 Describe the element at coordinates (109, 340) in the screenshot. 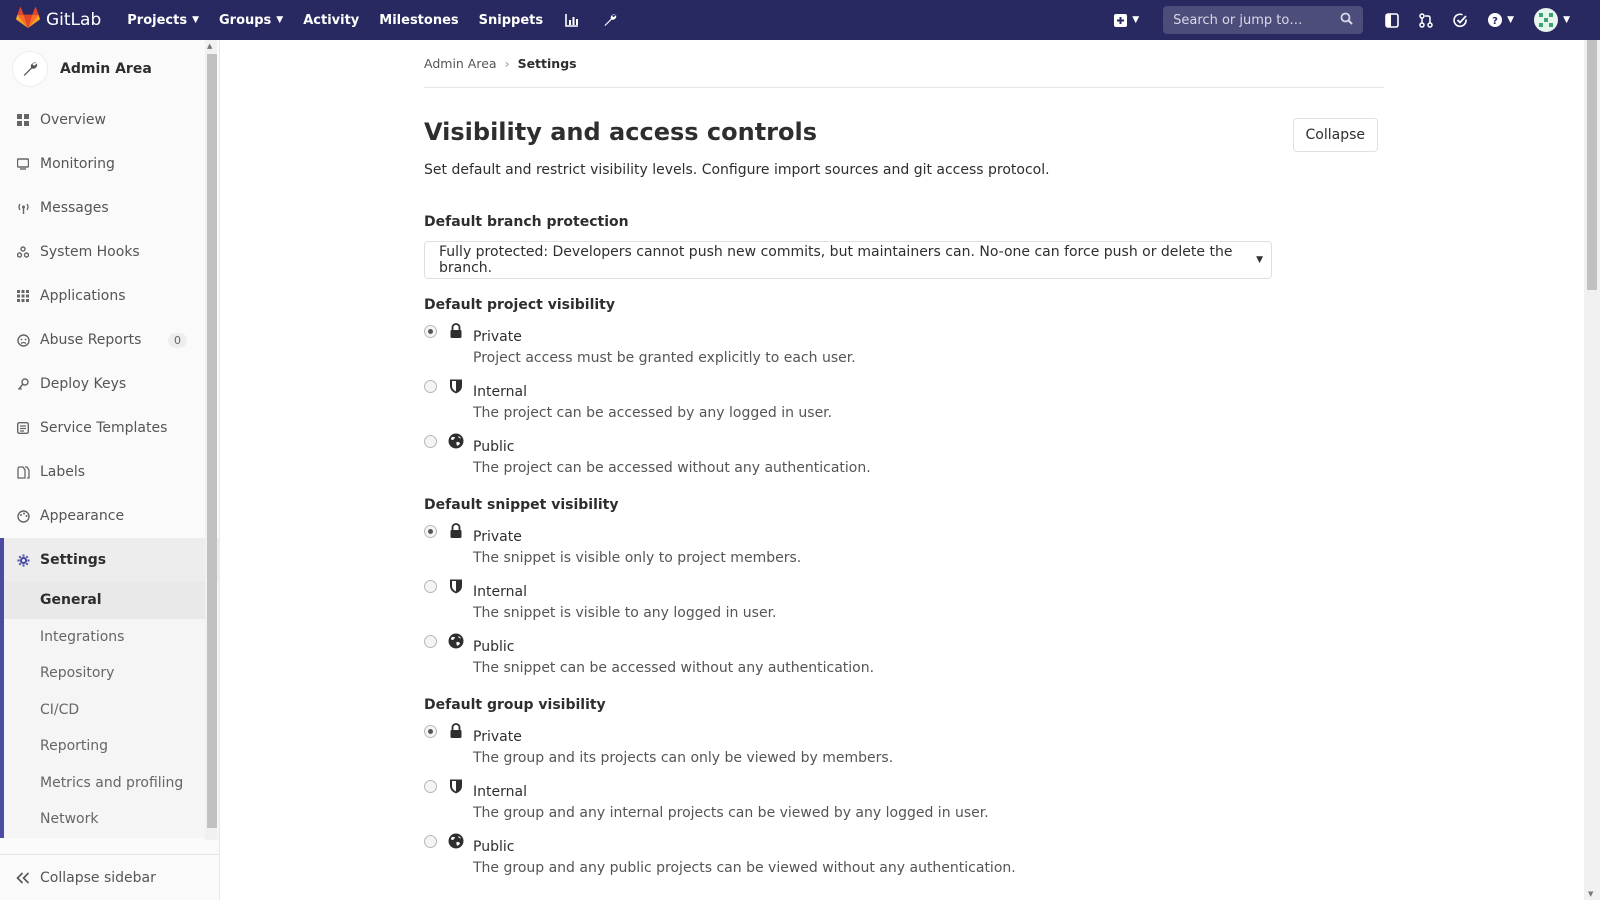

I see `sidebar-item-abuse-reports: Abuse Reports 0` at that location.